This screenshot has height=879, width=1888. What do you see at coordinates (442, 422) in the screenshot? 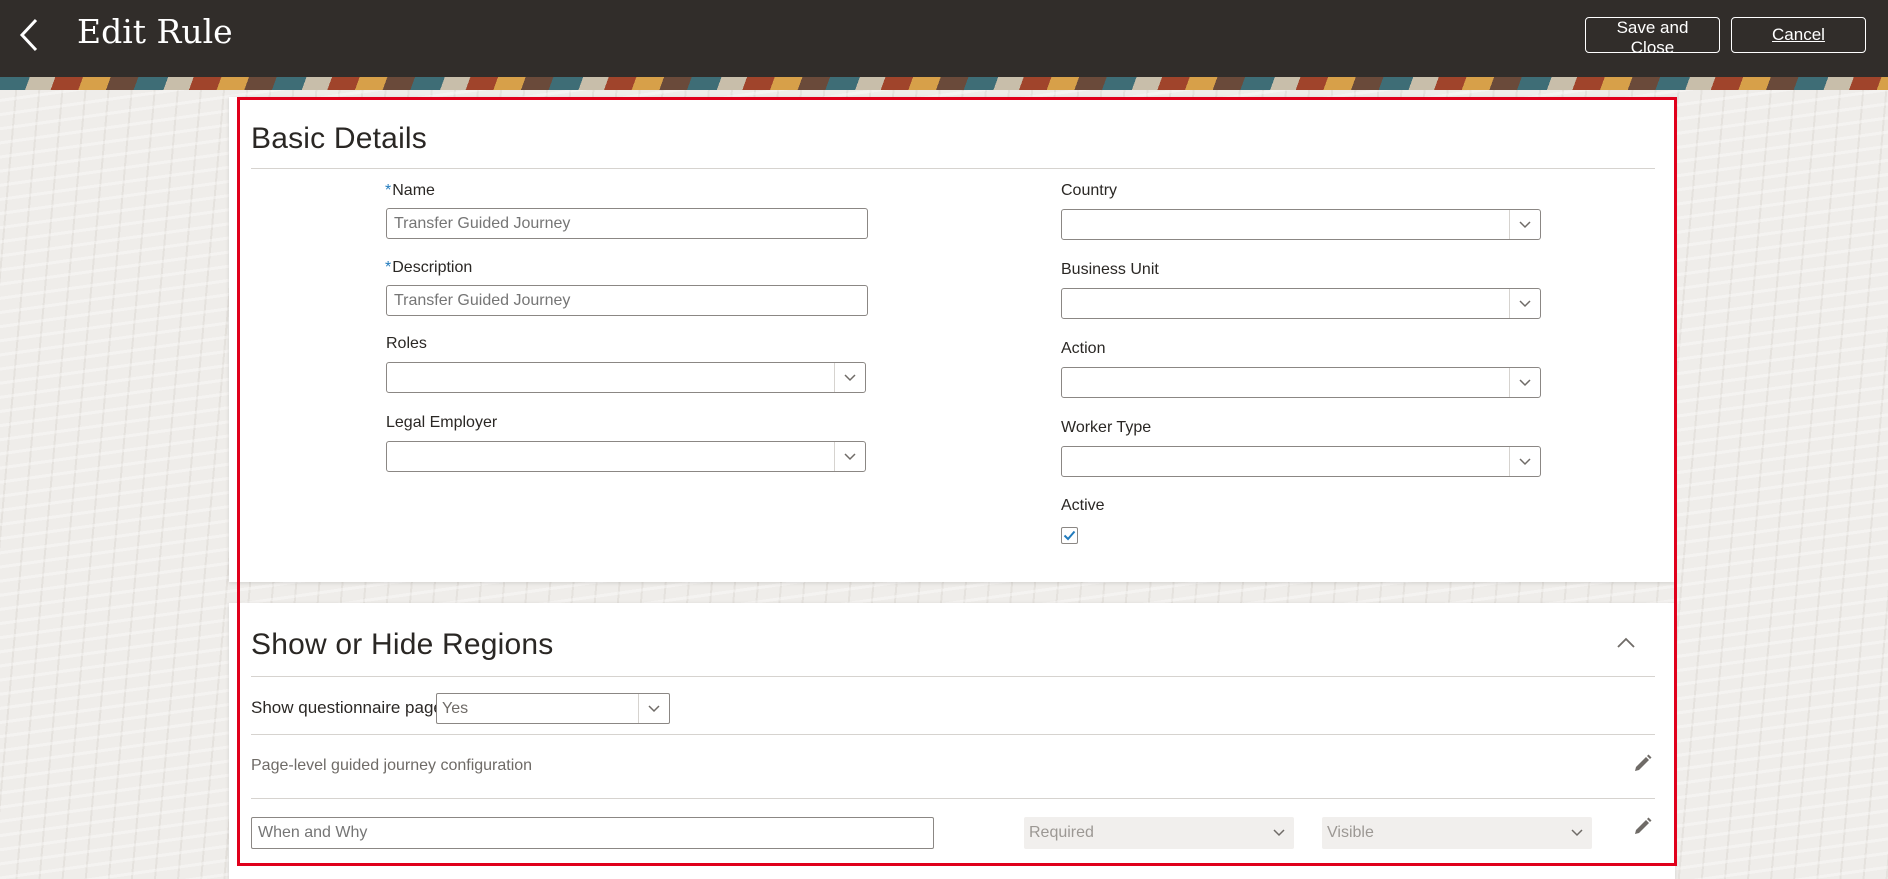
I see `legal-employer-label: Legal Employer` at bounding box center [442, 422].